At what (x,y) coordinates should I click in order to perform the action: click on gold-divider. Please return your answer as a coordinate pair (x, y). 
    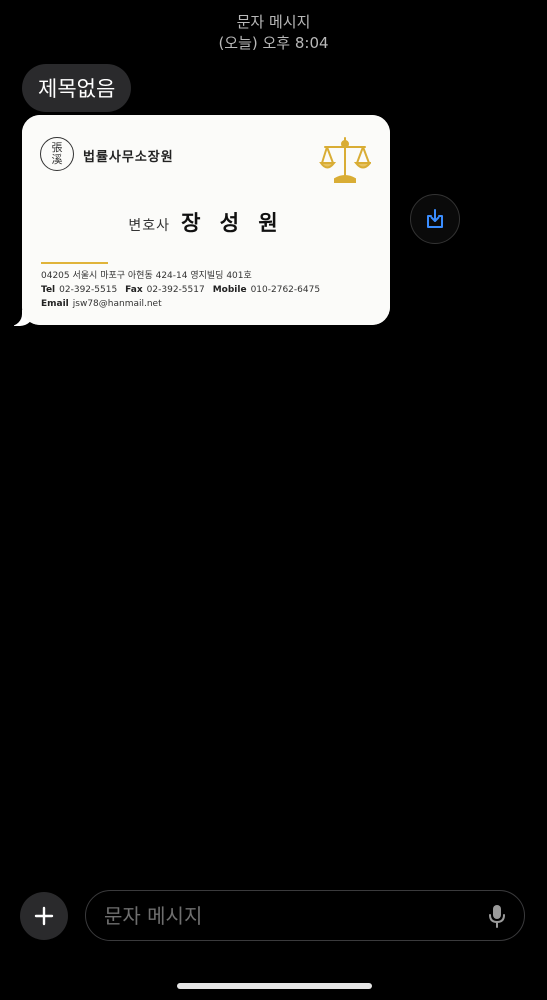
    Looking at the image, I should click on (74, 263).